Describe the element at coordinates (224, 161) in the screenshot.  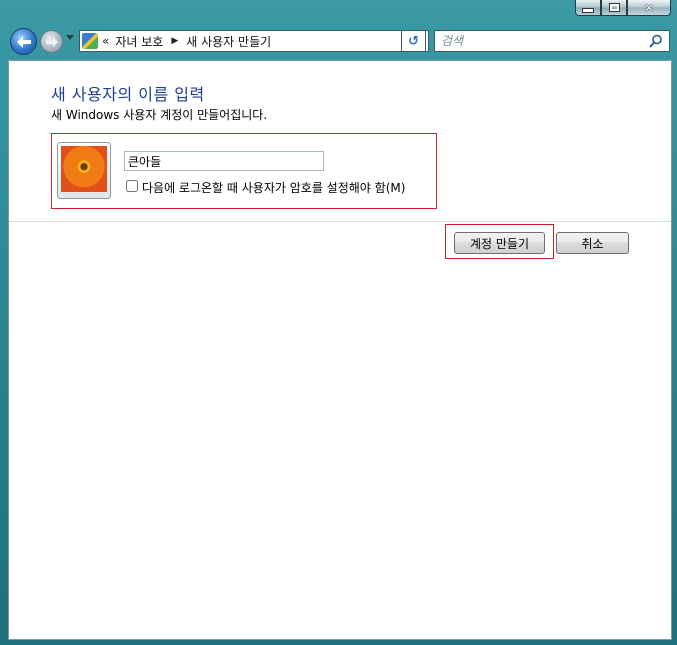
I see `username-input` at that location.